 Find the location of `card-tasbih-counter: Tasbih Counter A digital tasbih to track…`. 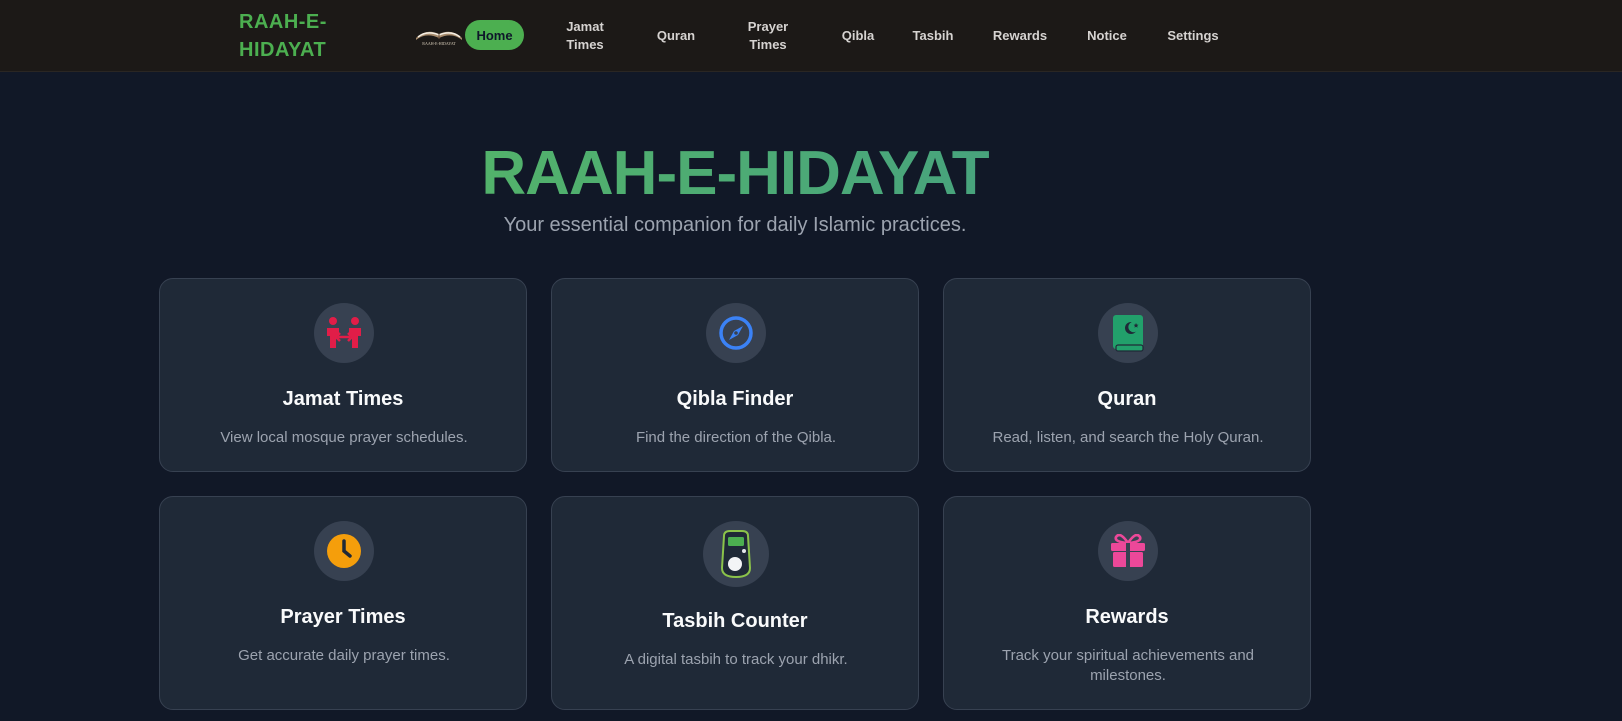

card-tasbih-counter: Tasbih Counter A digital tasbih to track… is located at coordinates (735, 603).